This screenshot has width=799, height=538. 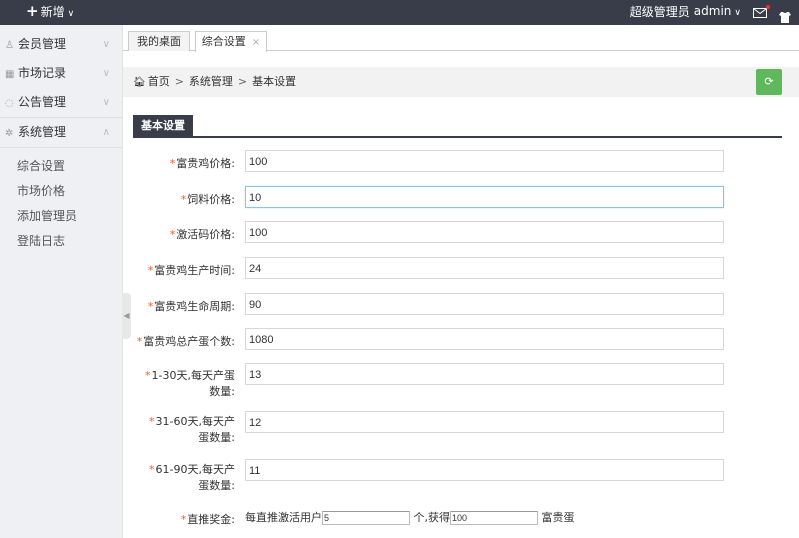 What do you see at coordinates (761, 11) in the screenshot?
I see `message-icon` at bounding box center [761, 11].